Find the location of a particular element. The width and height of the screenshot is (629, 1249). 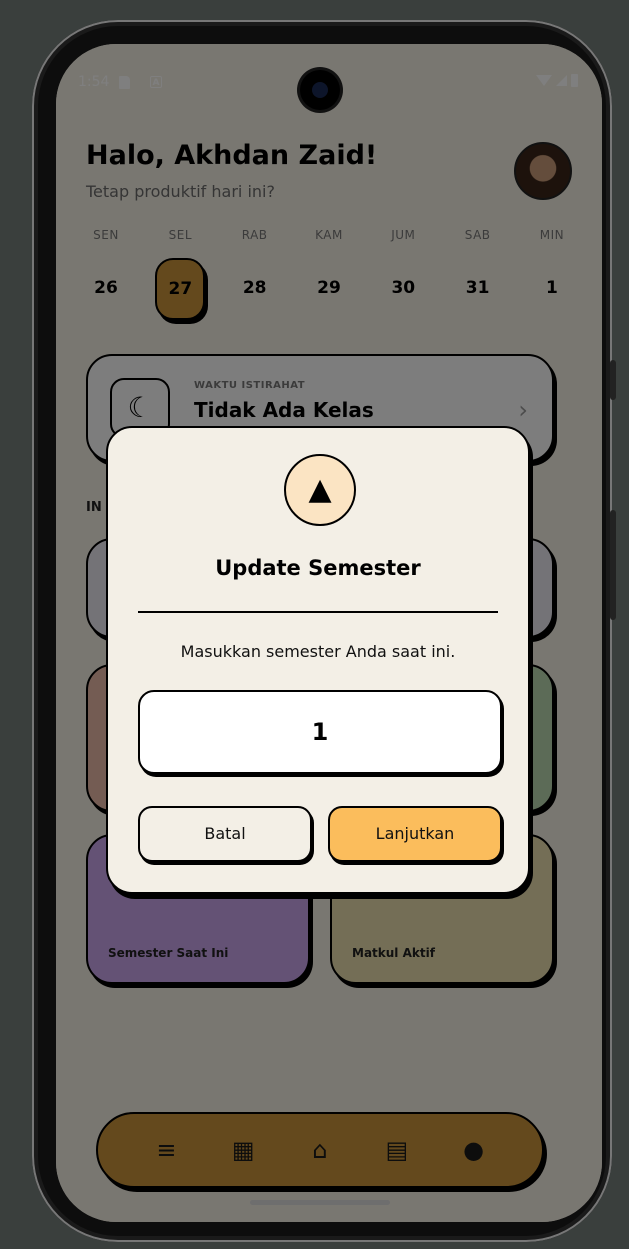

semester-input: 1 is located at coordinates (320, 732).